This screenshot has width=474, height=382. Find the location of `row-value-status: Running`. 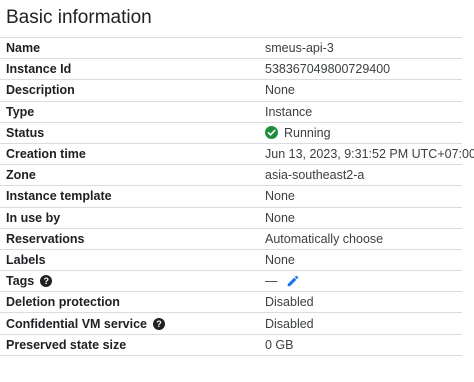

row-value-status: Running is located at coordinates (298, 133).